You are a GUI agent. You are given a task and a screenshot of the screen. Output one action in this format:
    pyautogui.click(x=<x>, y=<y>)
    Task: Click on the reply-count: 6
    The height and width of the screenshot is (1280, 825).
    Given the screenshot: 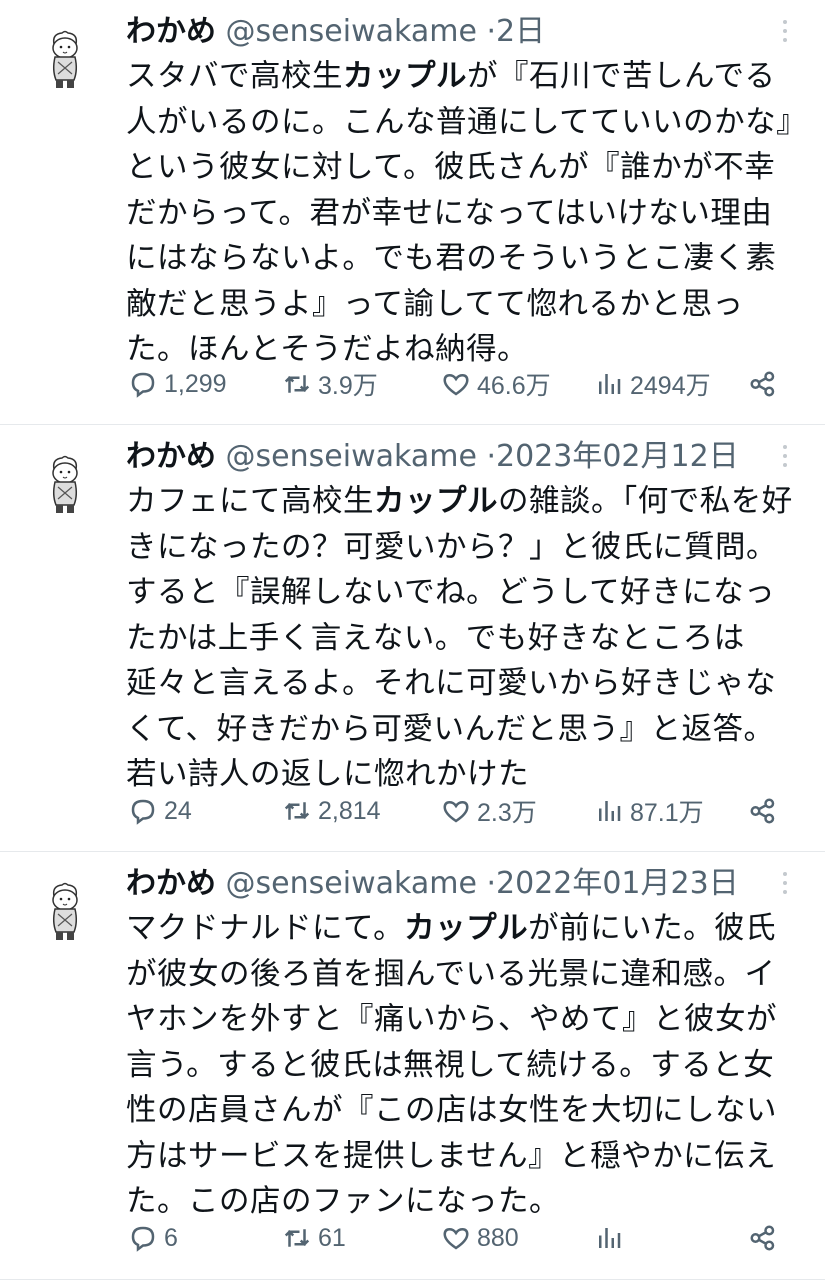 What is the action you would take?
    pyautogui.click(x=171, y=1237)
    